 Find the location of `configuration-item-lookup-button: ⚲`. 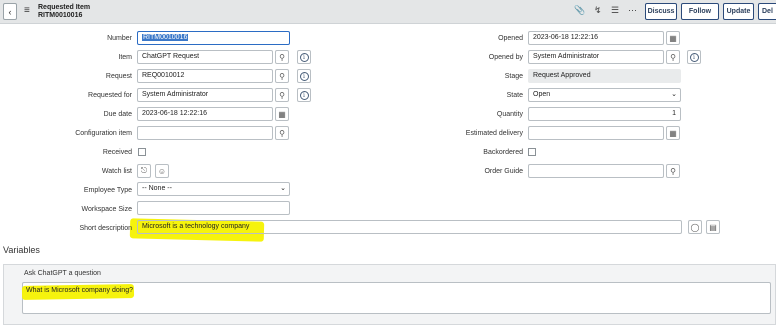

configuration-item-lookup-button: ⚲ is located at coordinates (282, 133).